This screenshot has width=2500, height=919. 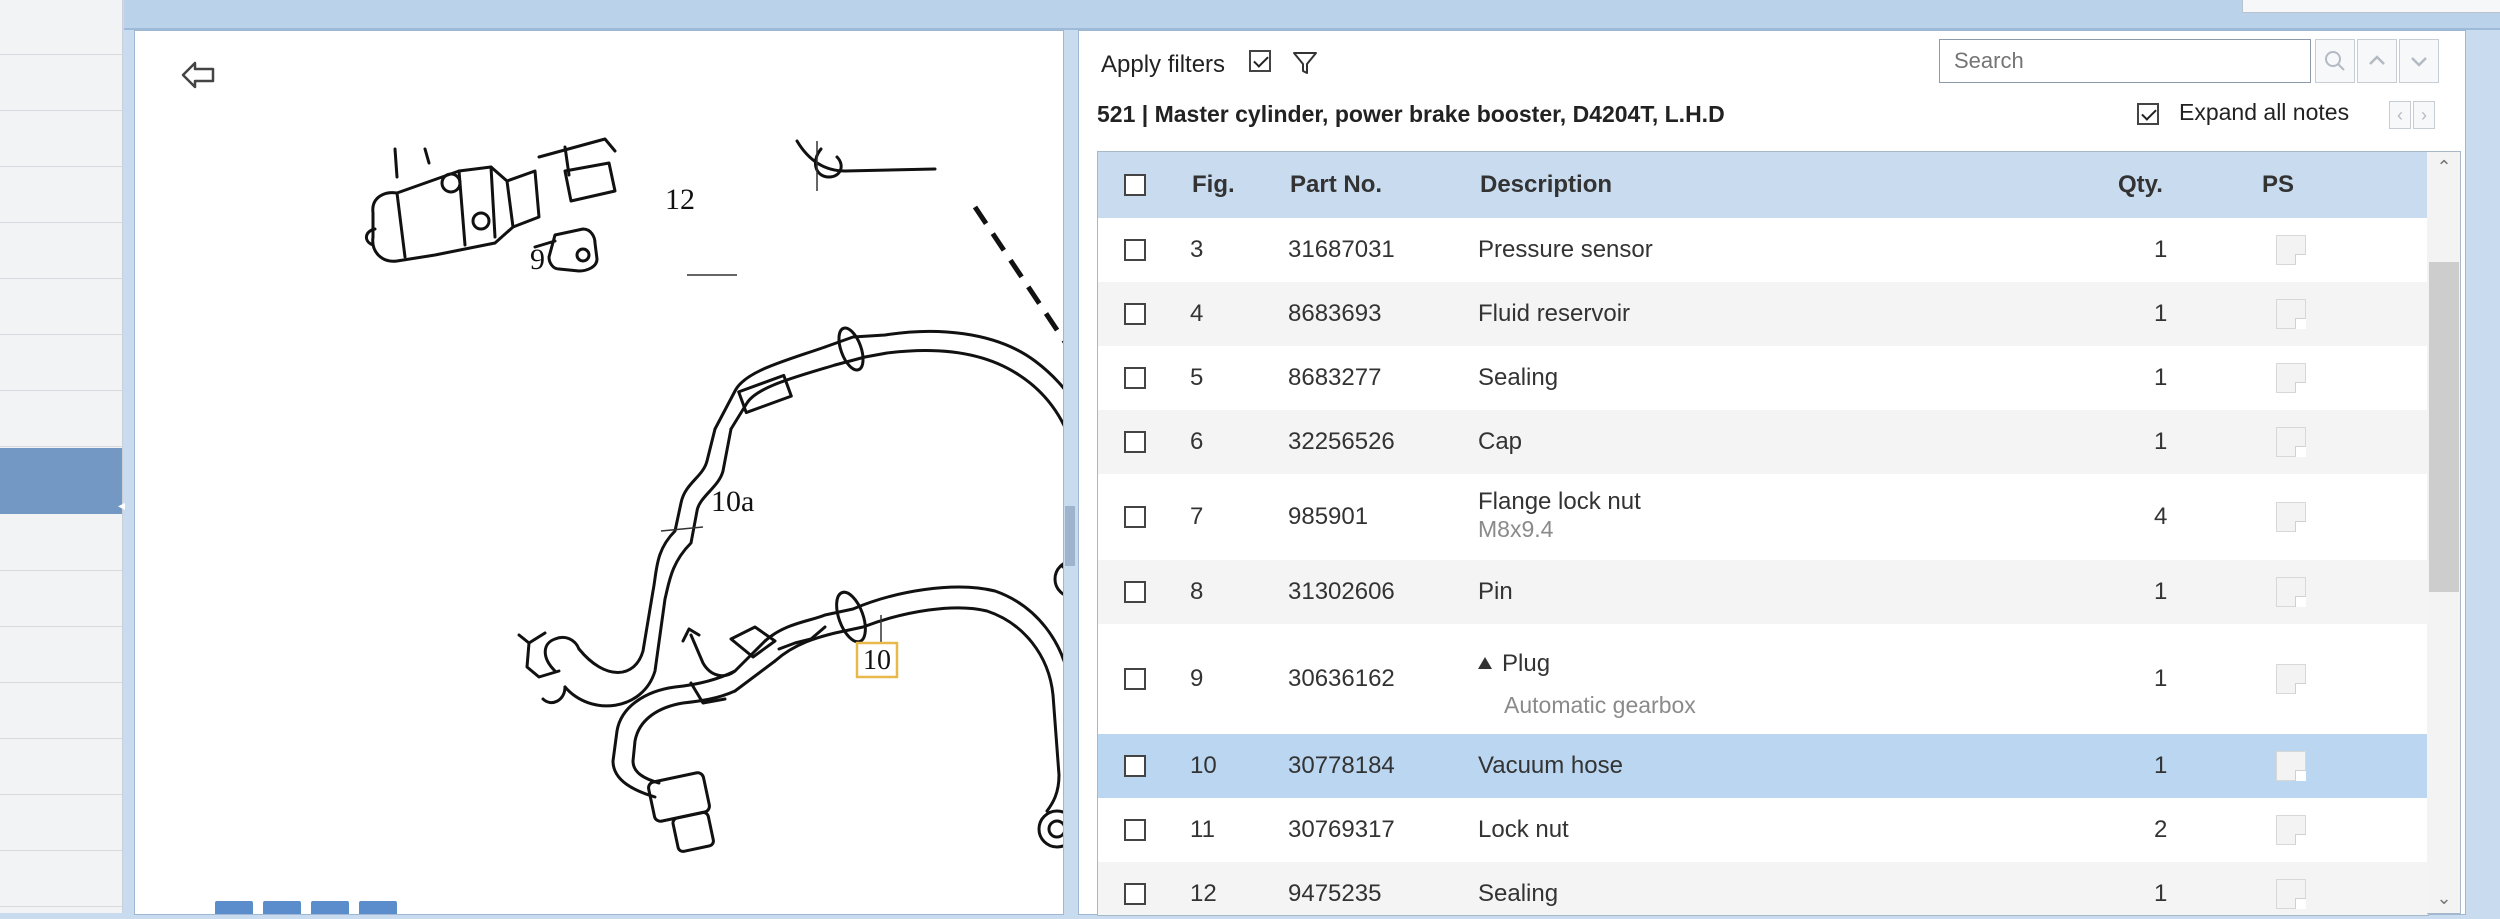 I want to click on next-result-button, so click(x=2419, y=61).